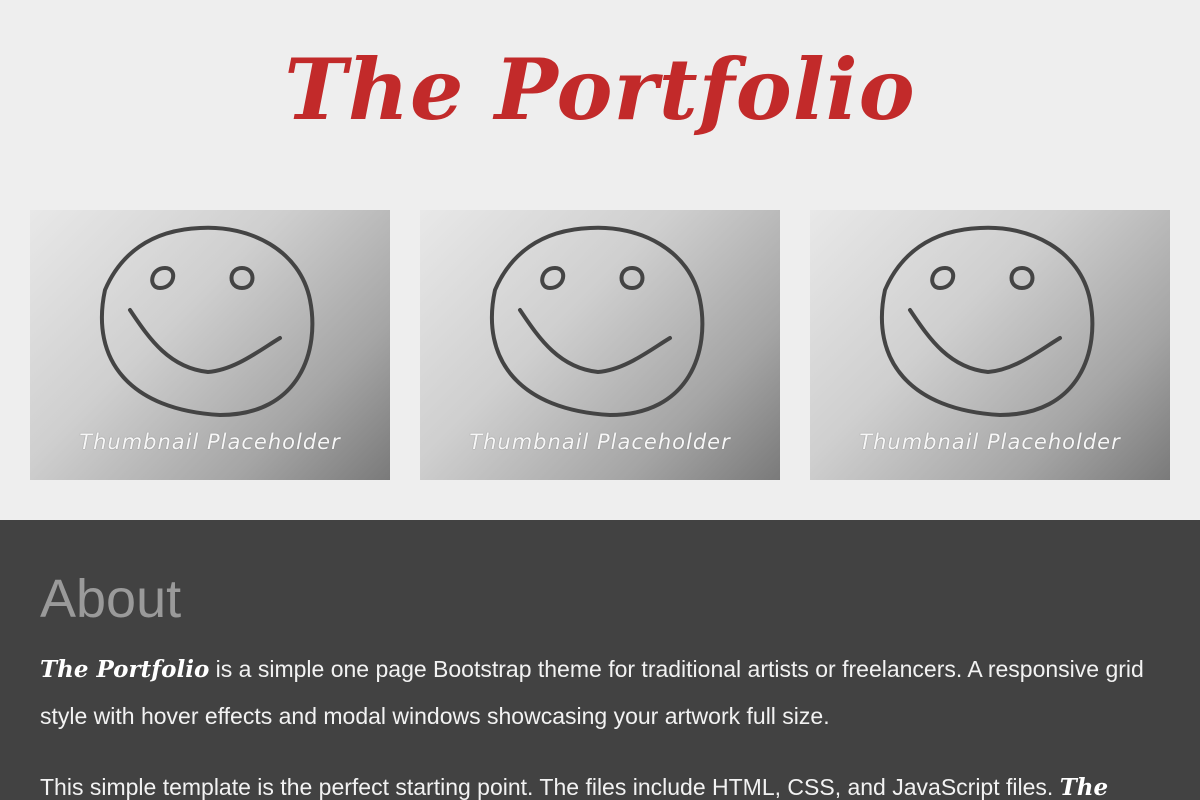  Describe the element at coordinates (111, 599) in the screenshot. I see `about-heading: About` at that location.